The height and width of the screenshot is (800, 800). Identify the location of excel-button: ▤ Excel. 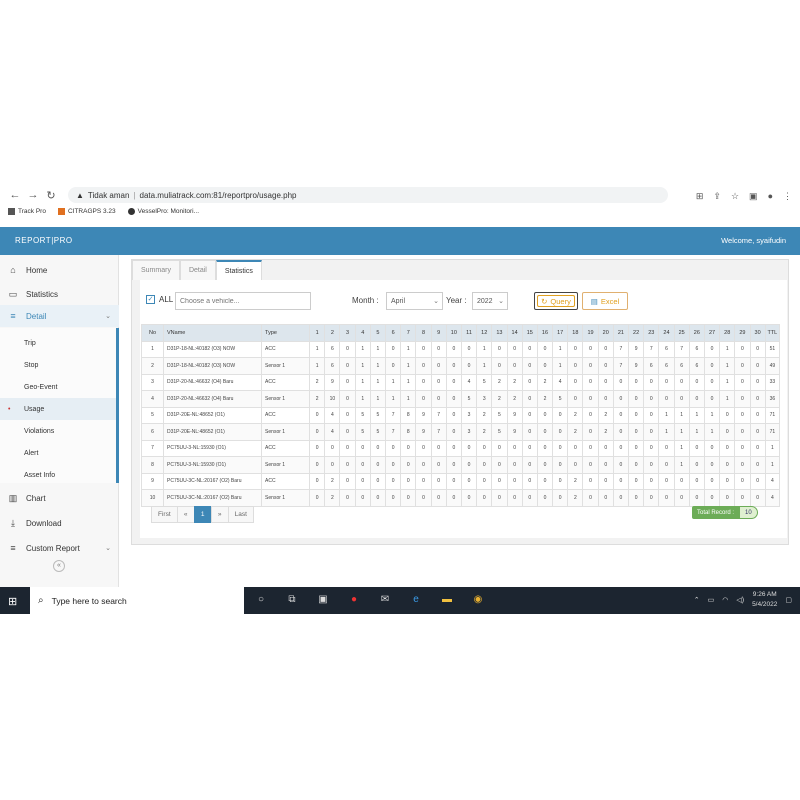
(605, 301).